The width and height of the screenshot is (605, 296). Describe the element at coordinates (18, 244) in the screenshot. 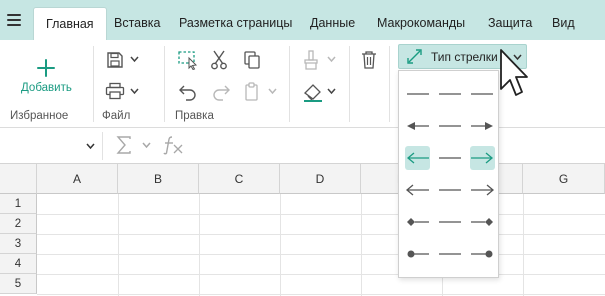

I see `row-header: 3` at that location.